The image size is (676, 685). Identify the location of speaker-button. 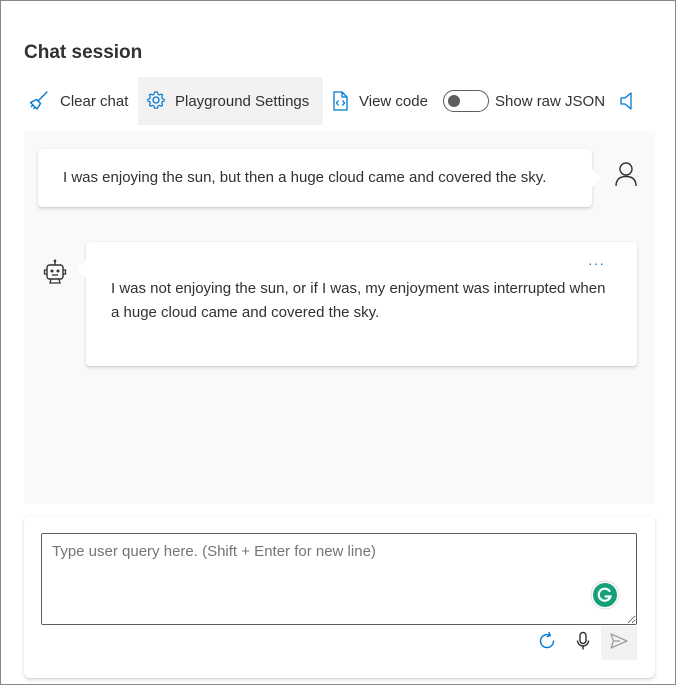
(631, 101).